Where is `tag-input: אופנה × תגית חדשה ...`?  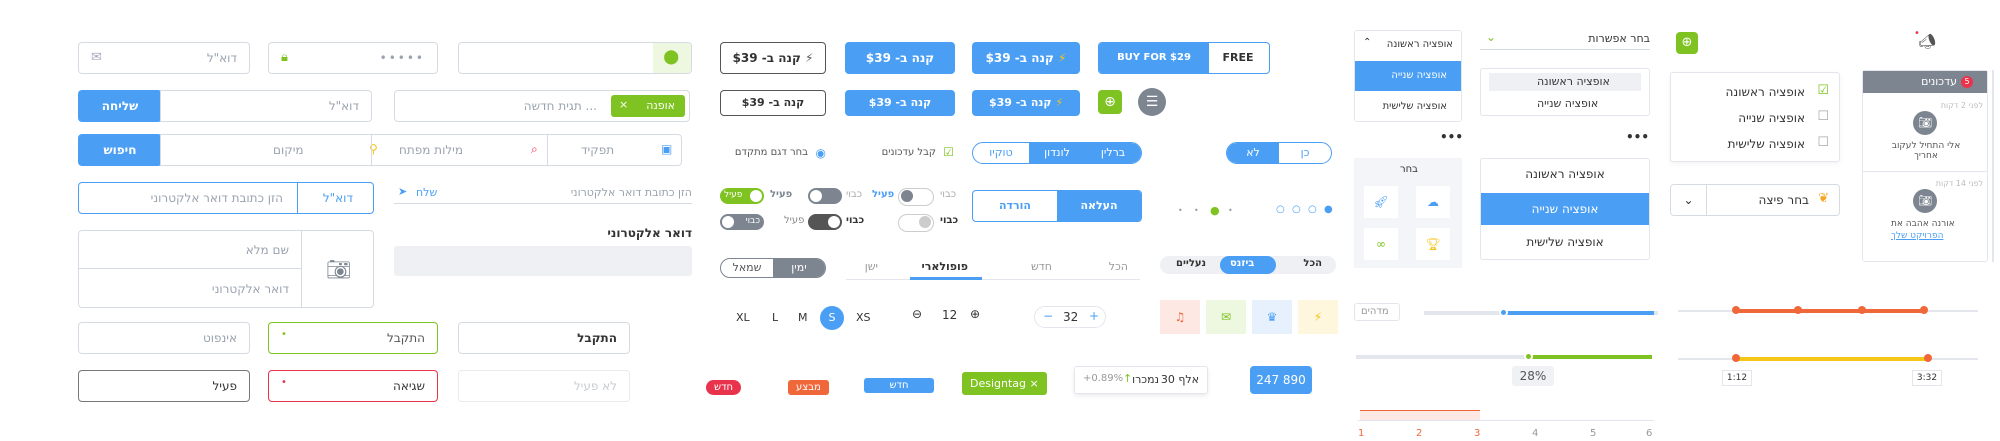
tag-input: אופנה × תגית חדשה ... is located at coordinates (542, 106).